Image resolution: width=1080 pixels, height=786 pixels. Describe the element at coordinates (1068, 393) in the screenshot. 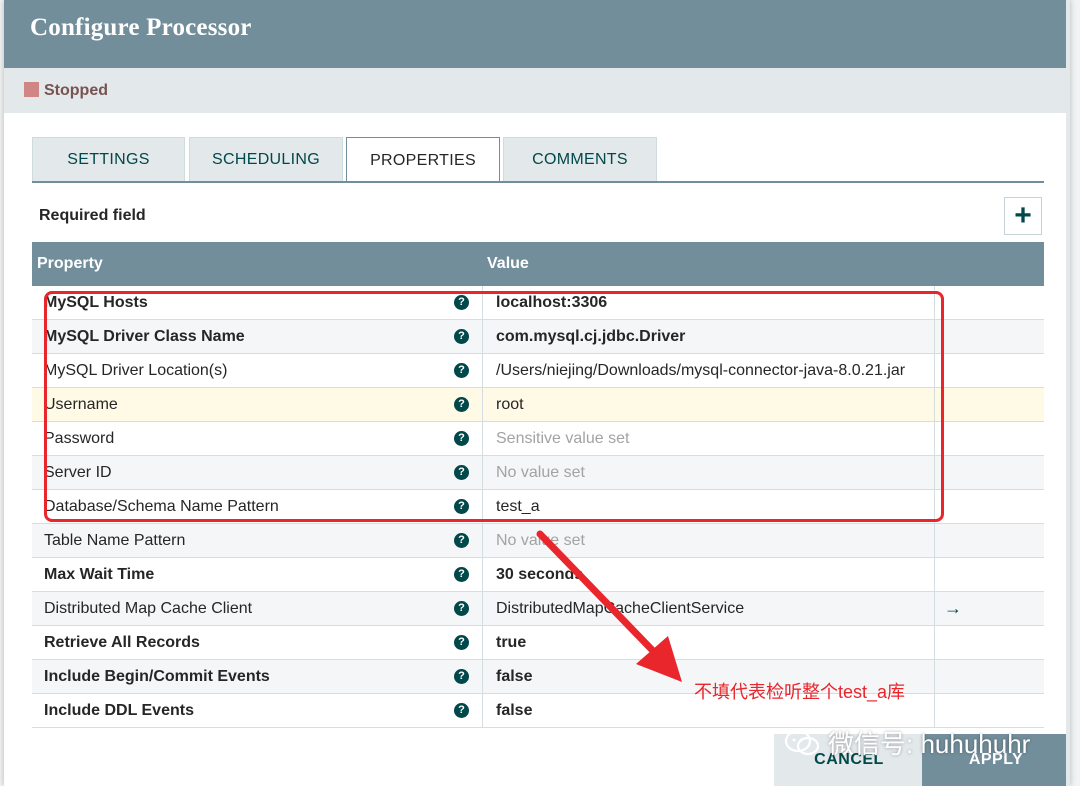

I see `dialog-scrollbar` at that location.